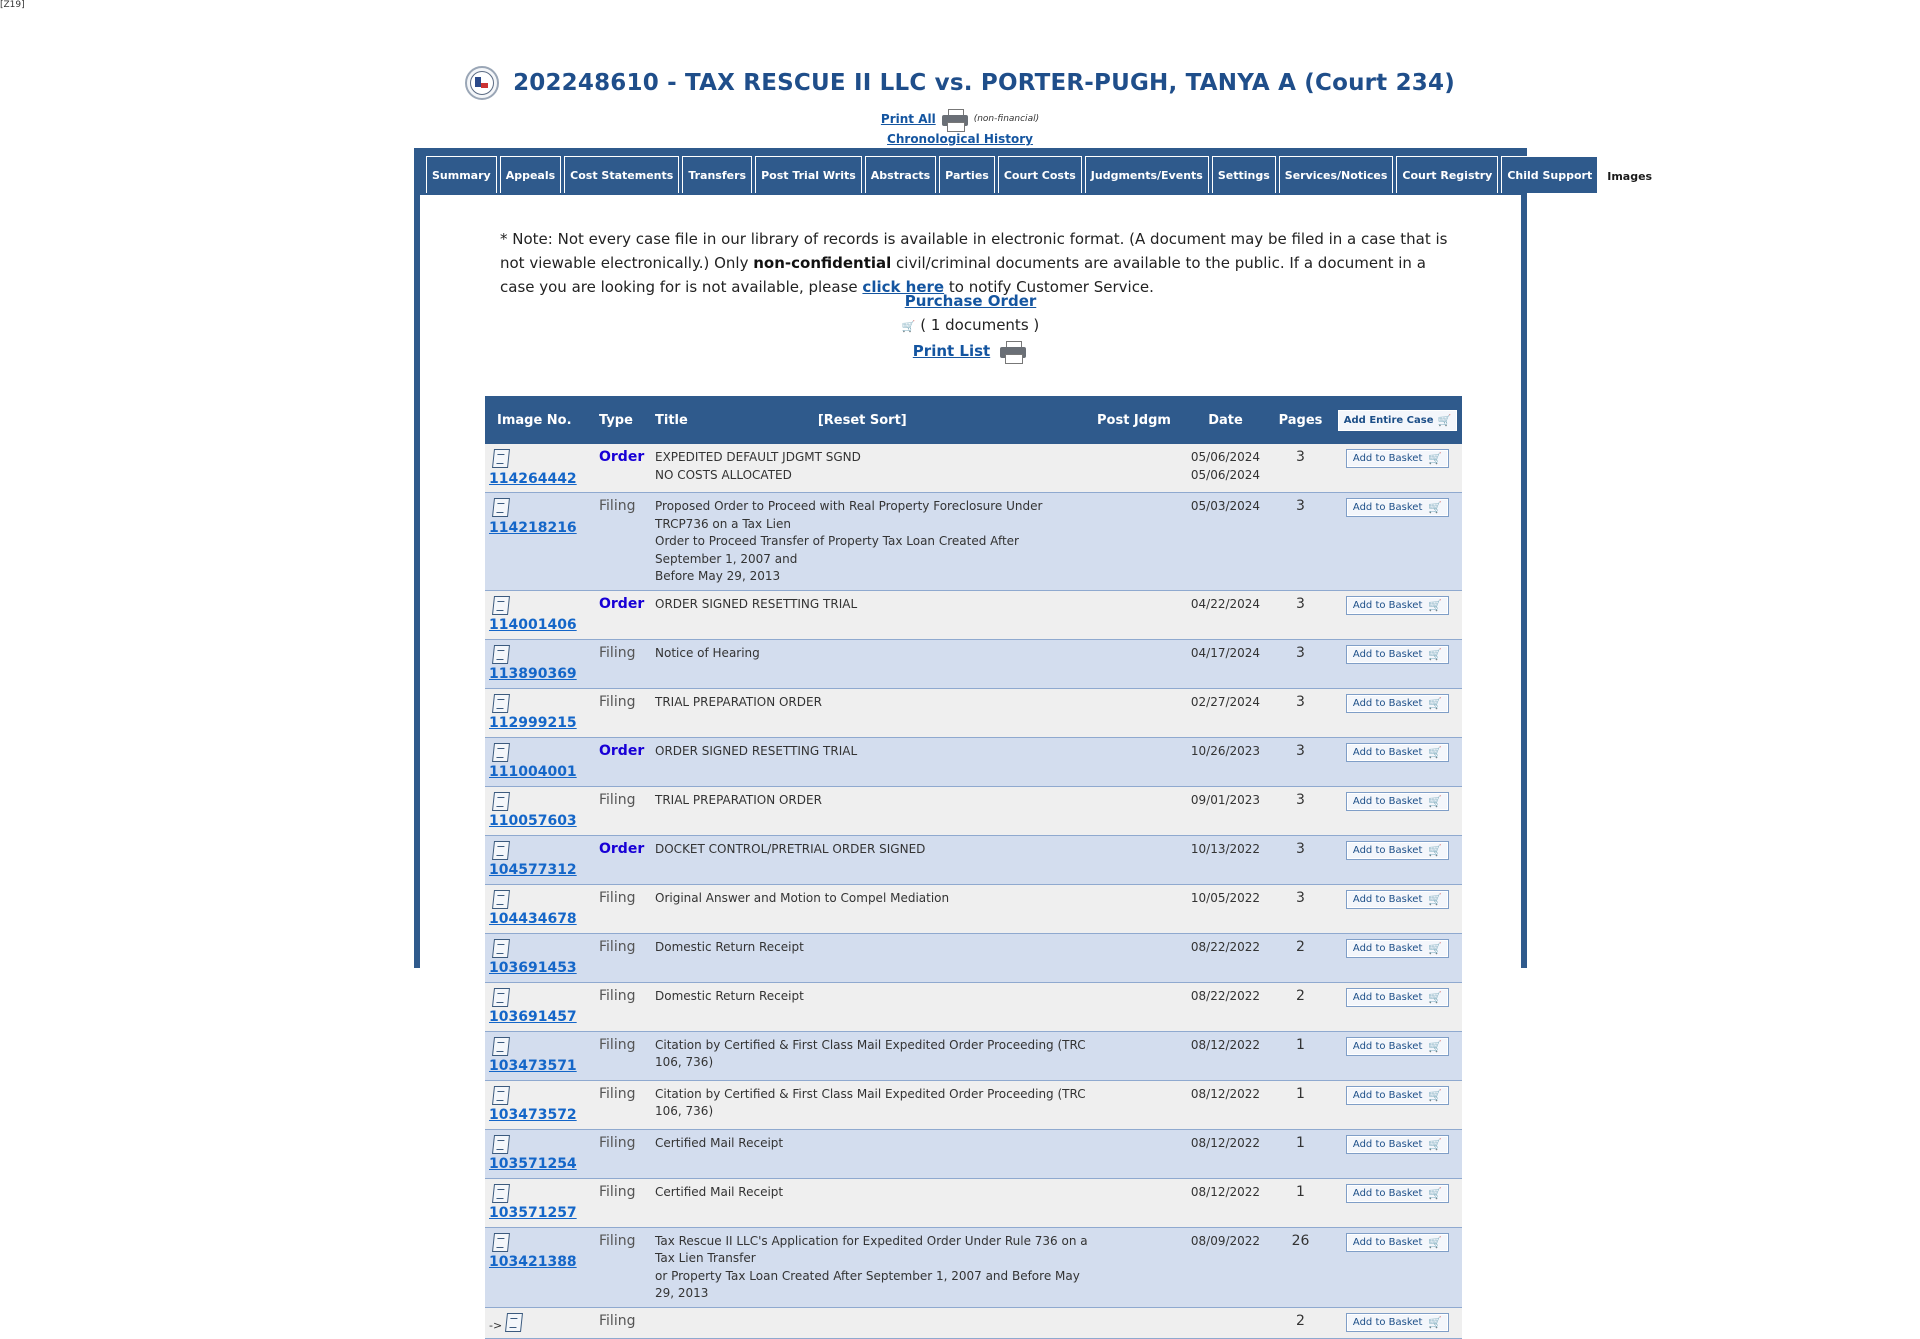  What do you see at coordinates (1397, 420) in the screenshot?
I see `add-entire-case-button: Add Entire Case 🛒` at bounding box center [1397, 420].